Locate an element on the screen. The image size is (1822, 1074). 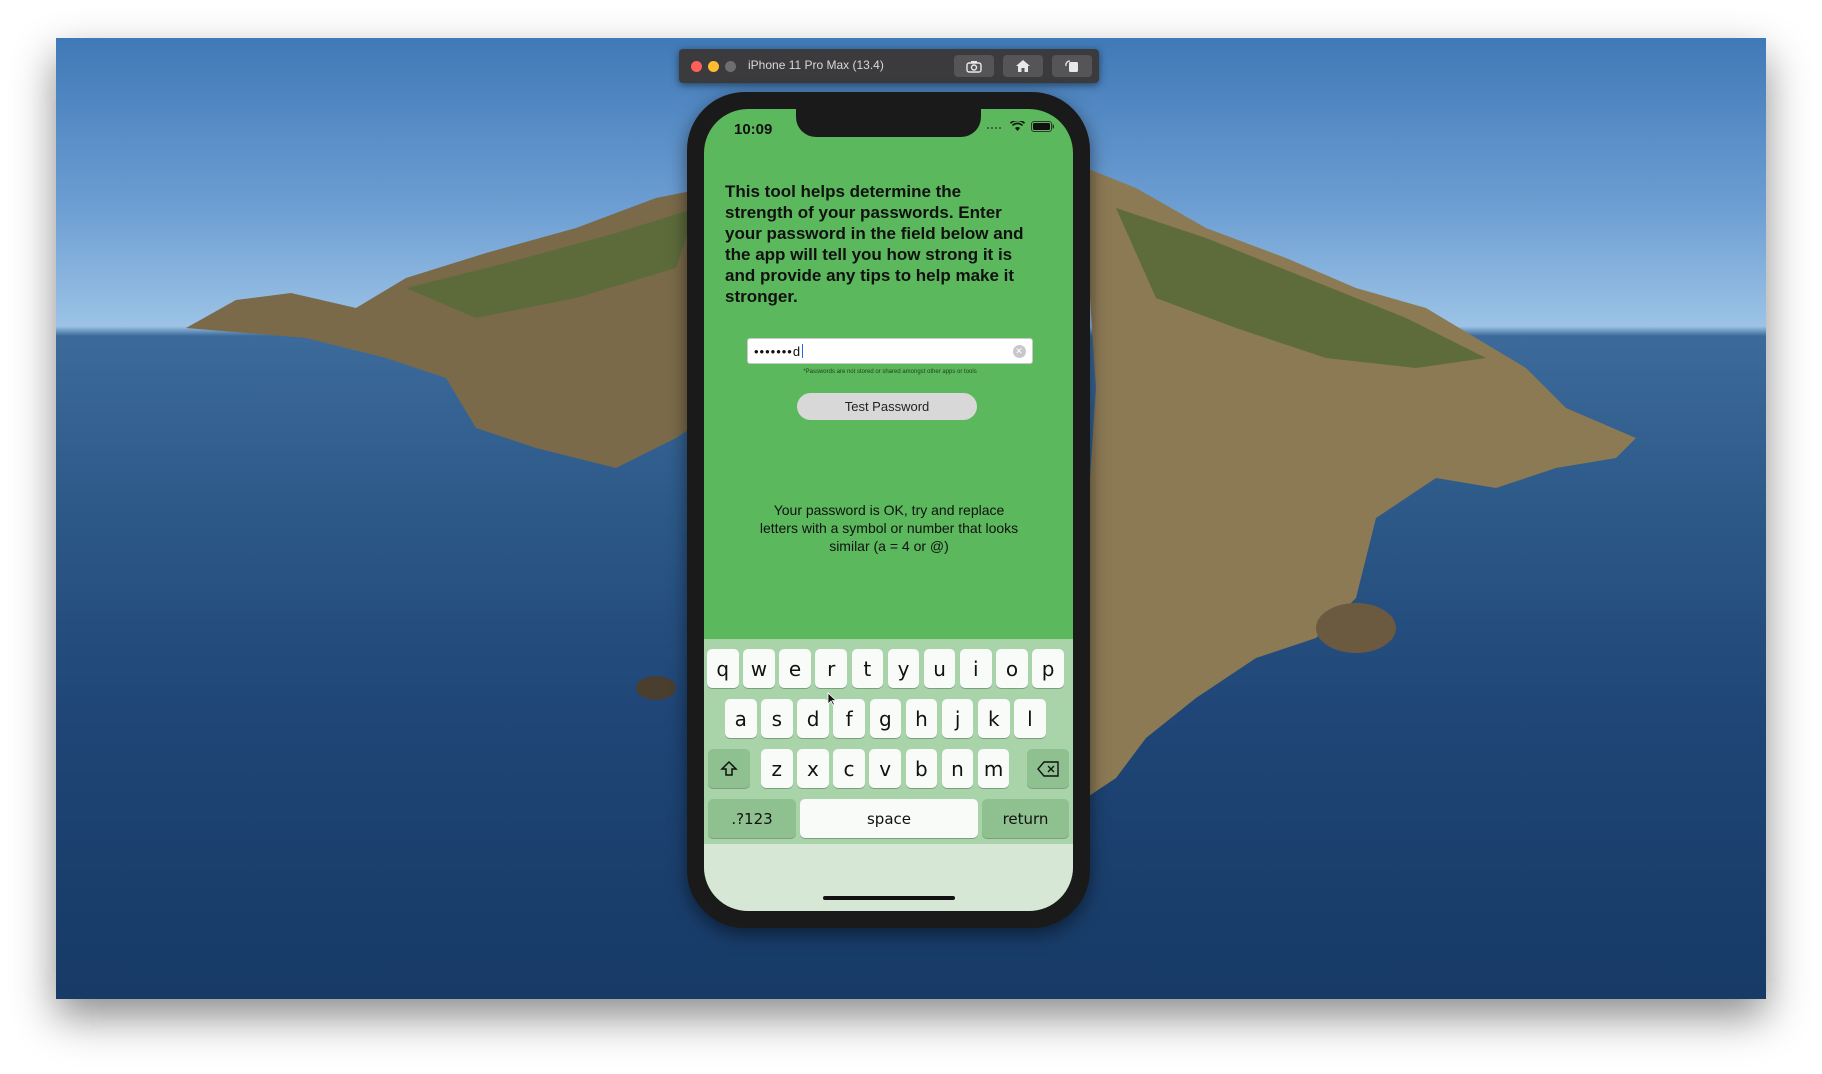
key-w: w is located at coordinates (759, 668).